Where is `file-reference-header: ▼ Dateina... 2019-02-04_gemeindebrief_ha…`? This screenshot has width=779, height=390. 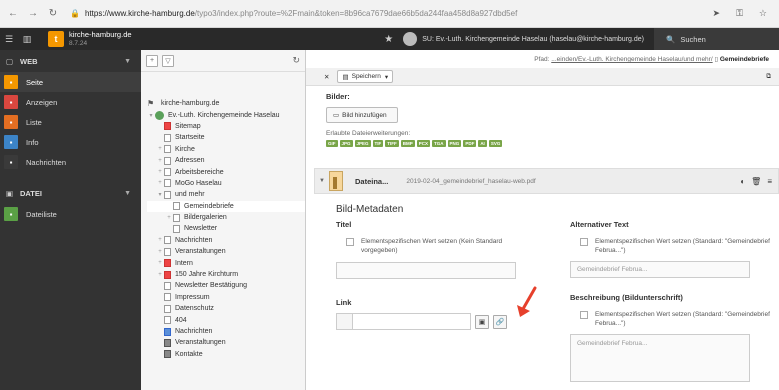
file-reference-header: ▼ Dateina... 2019-02-04_gemeindebrief_ha… is located at coordinates (546, 181).